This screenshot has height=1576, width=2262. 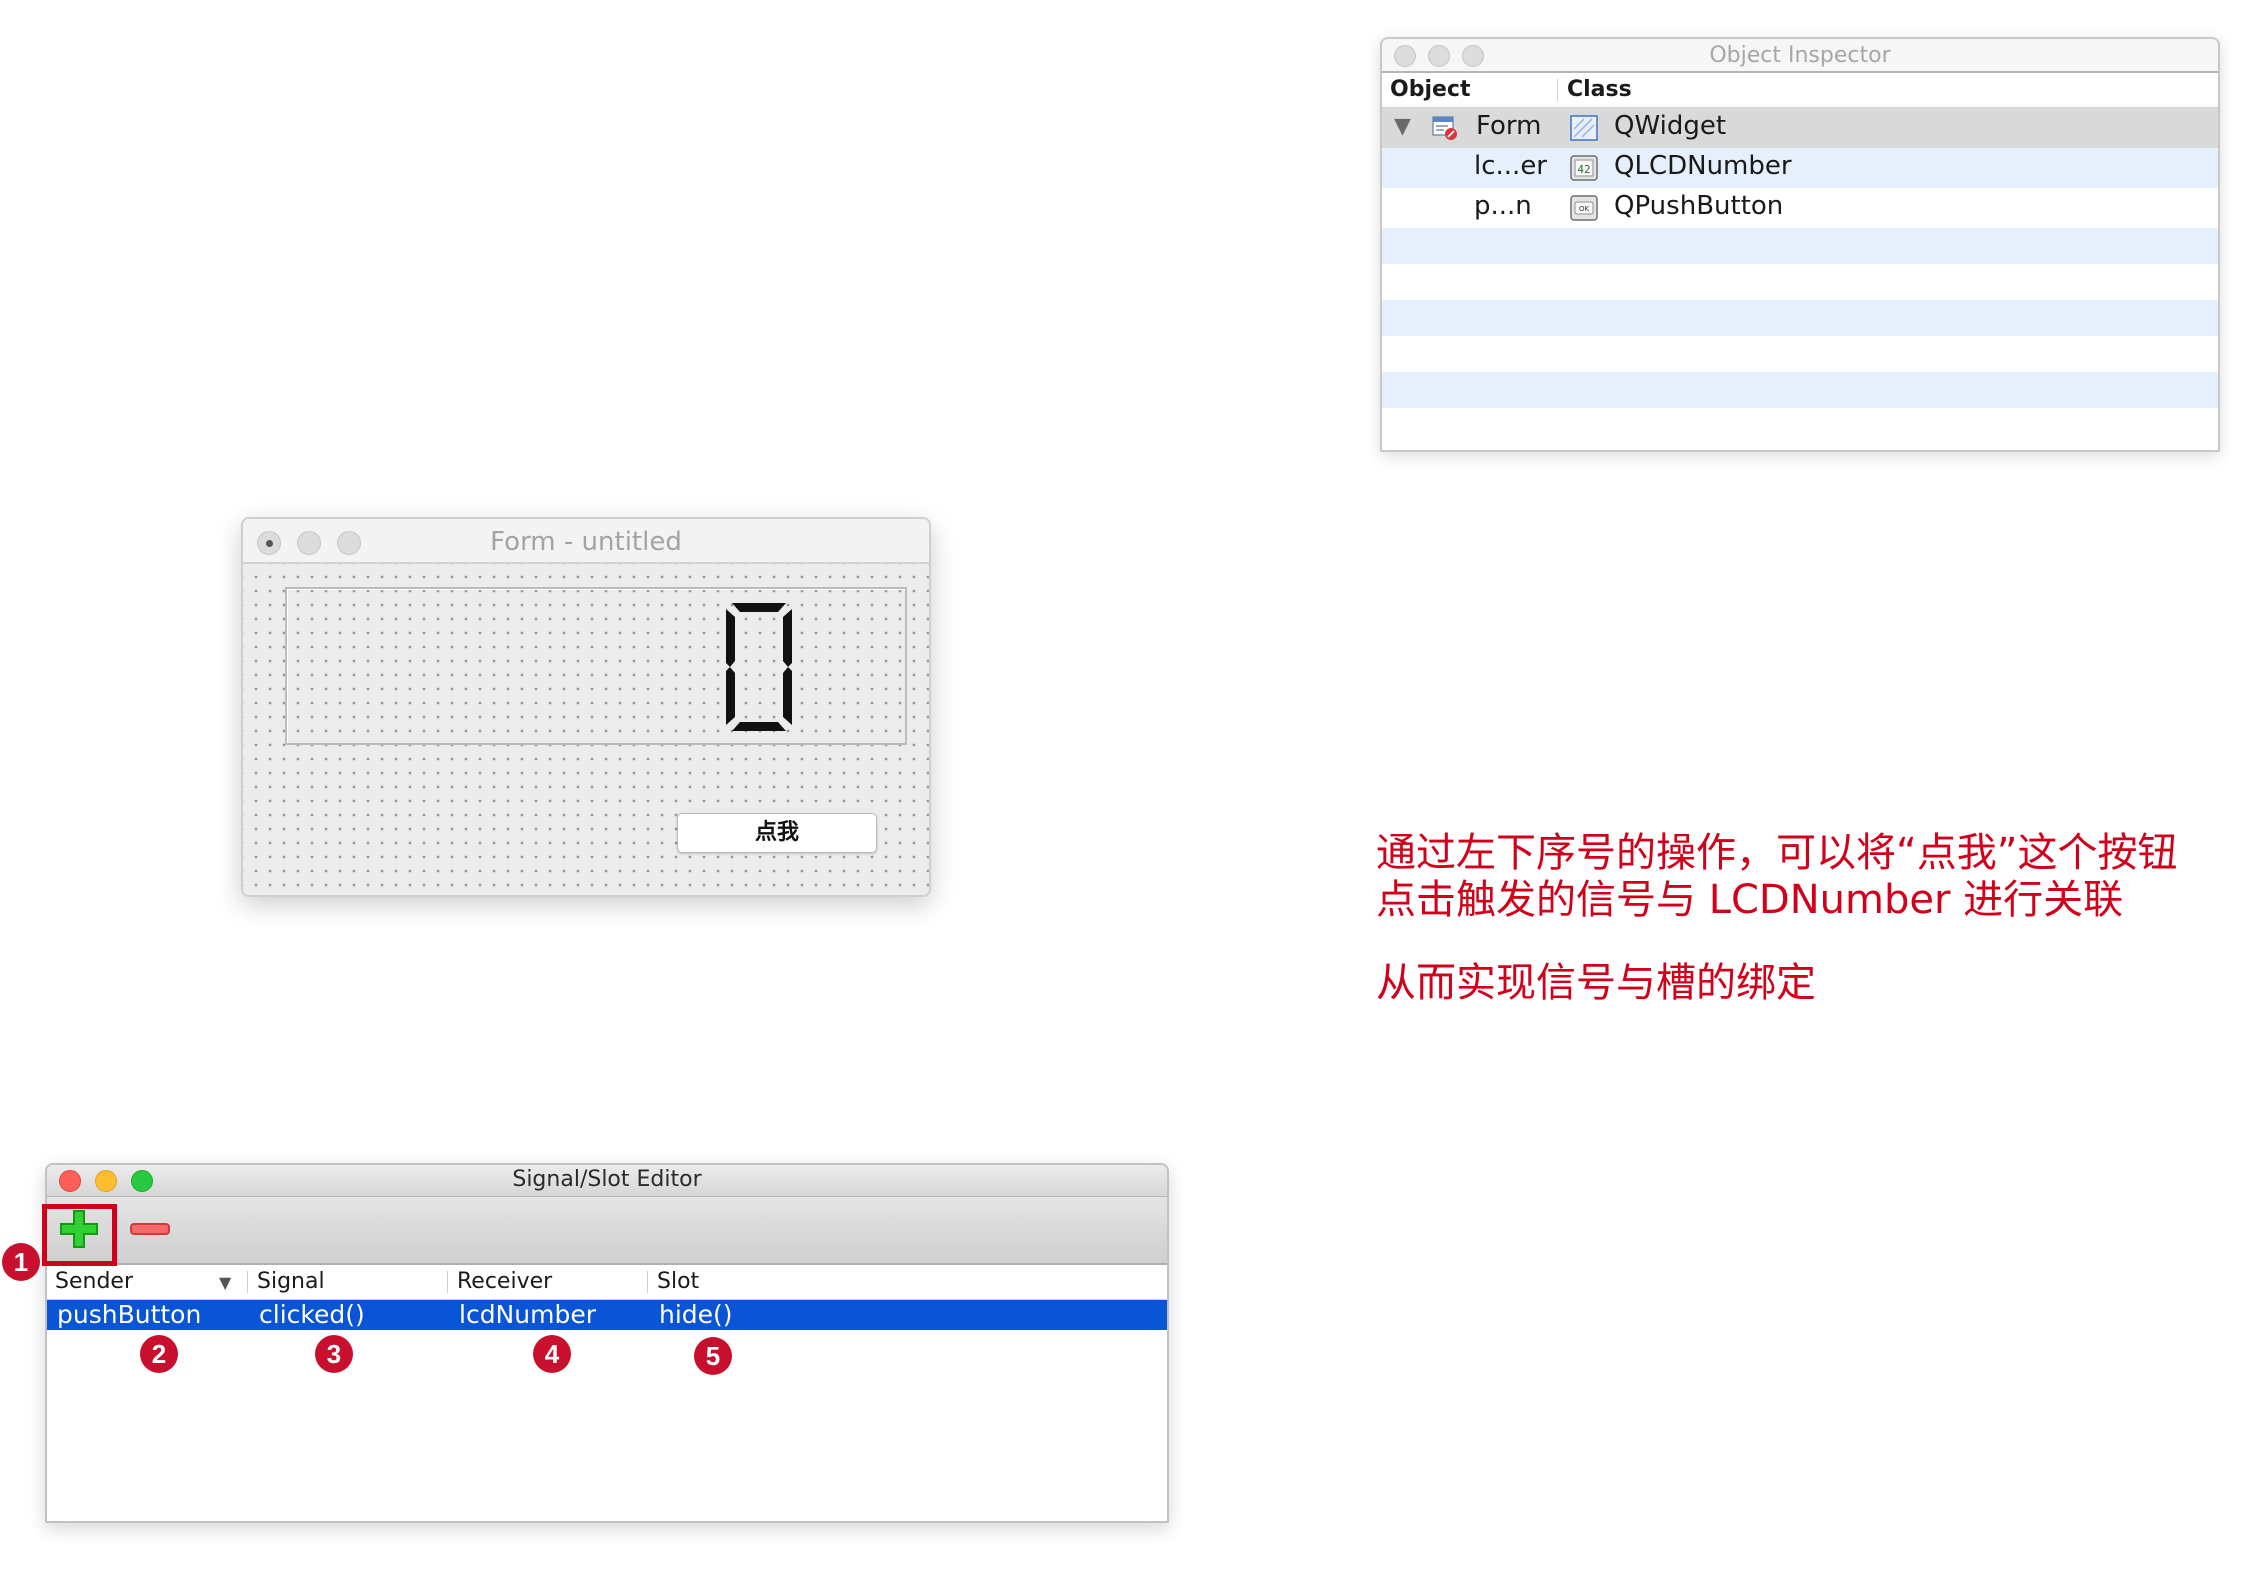 What do you see at coordinates (527, 1314) in the screenshot?
I see `receiver-cell: lcdNumber` at bounding box center [527, 1314].